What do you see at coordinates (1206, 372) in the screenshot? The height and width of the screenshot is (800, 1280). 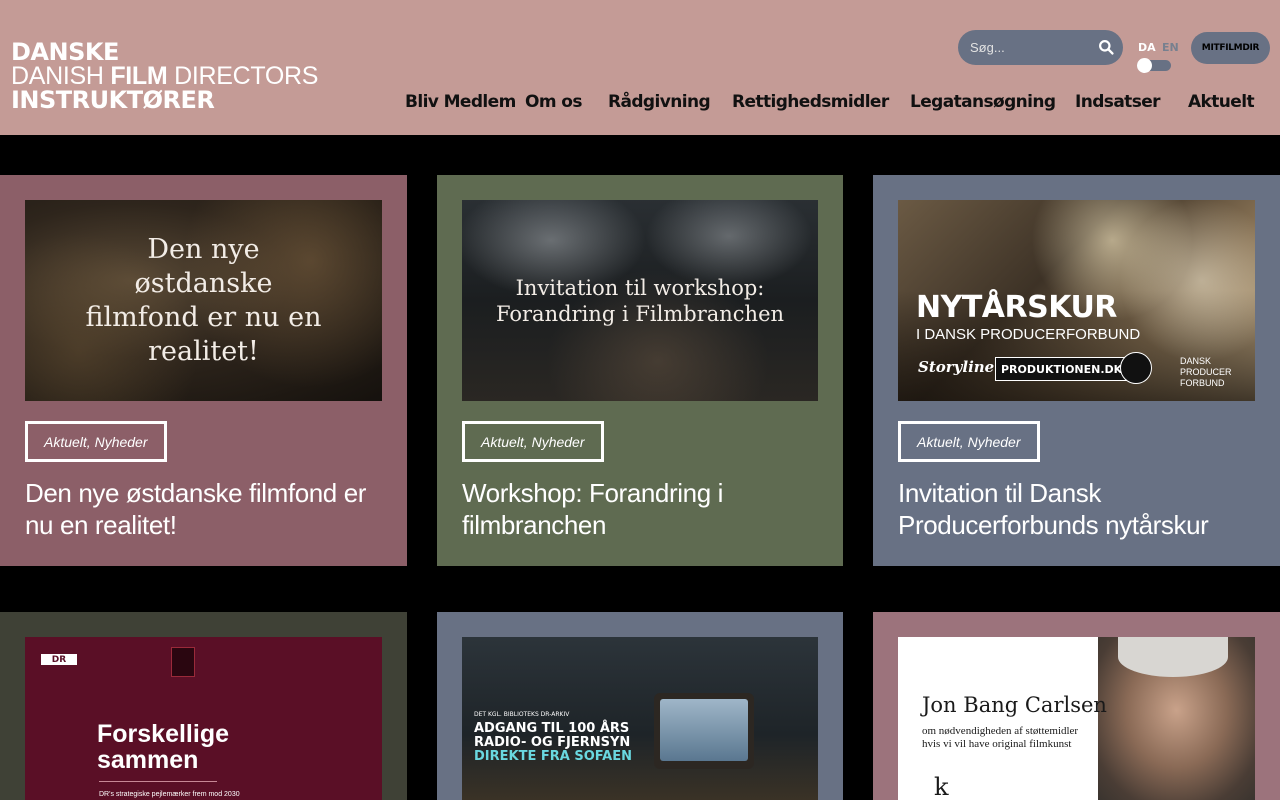 I see `logo-dansk-producerforbund: DANSK PRODUCER FORBUND` at bounding box center [1206, 372].